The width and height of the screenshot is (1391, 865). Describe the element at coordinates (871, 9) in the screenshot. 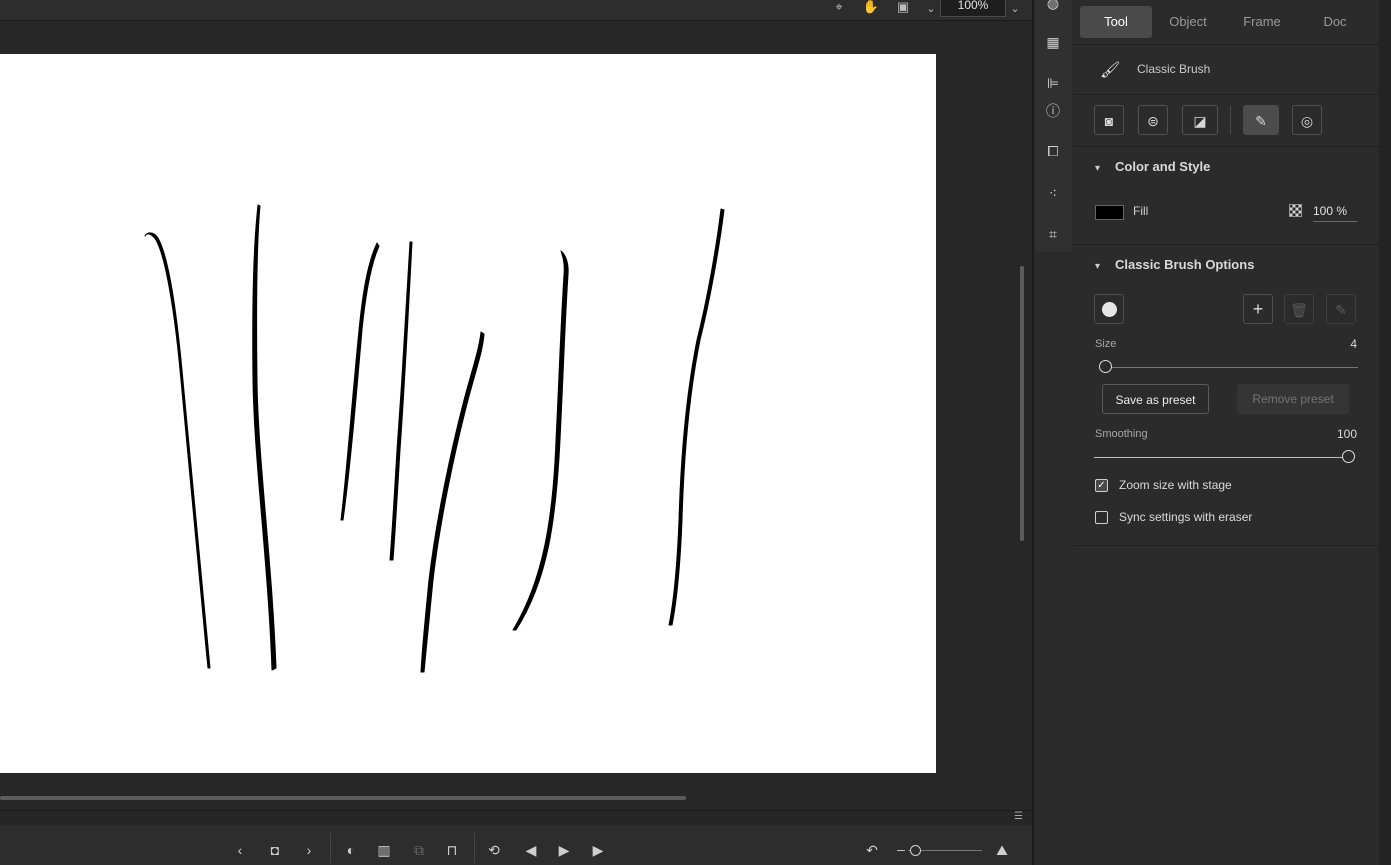

I see `hand-icon: ✋` at that location.